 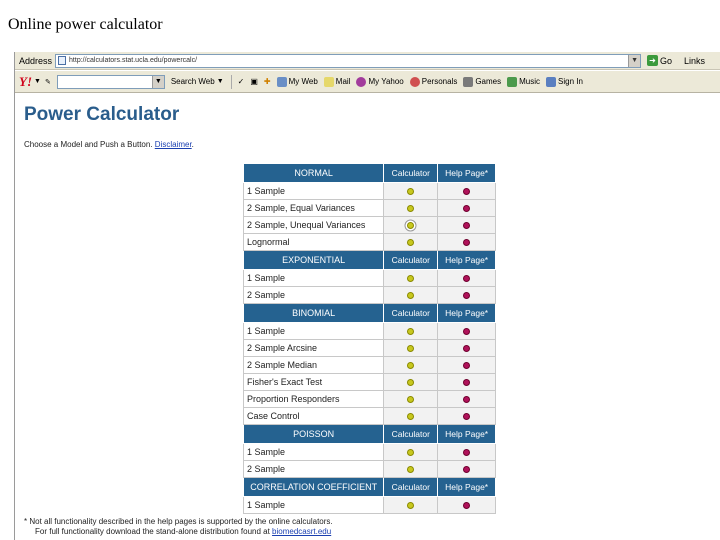 What do you see at coordinates (313, 348) in the screenshot?
I see `model-name: 2 Sample Arcsine` at bounding box center [313, 348].